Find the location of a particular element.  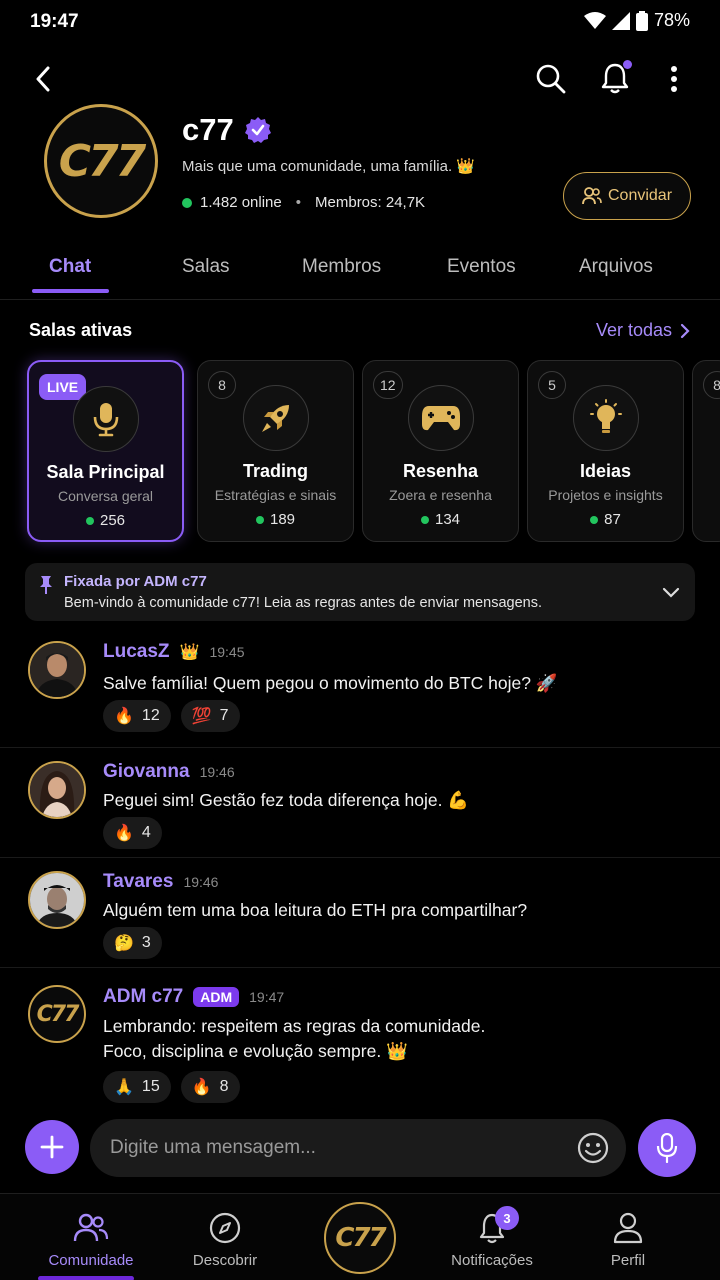

room-card-resenha: 12 Resenha Zoera e resenha 134 is located at coordinates (440, 451).